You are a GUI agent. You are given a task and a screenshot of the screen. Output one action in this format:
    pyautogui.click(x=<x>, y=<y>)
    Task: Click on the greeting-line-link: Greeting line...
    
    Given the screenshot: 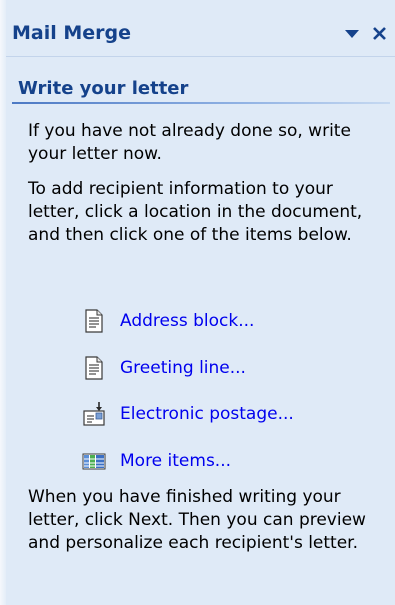 What is the action you would take?
    pyautogui.click(x=164, y=368)
    